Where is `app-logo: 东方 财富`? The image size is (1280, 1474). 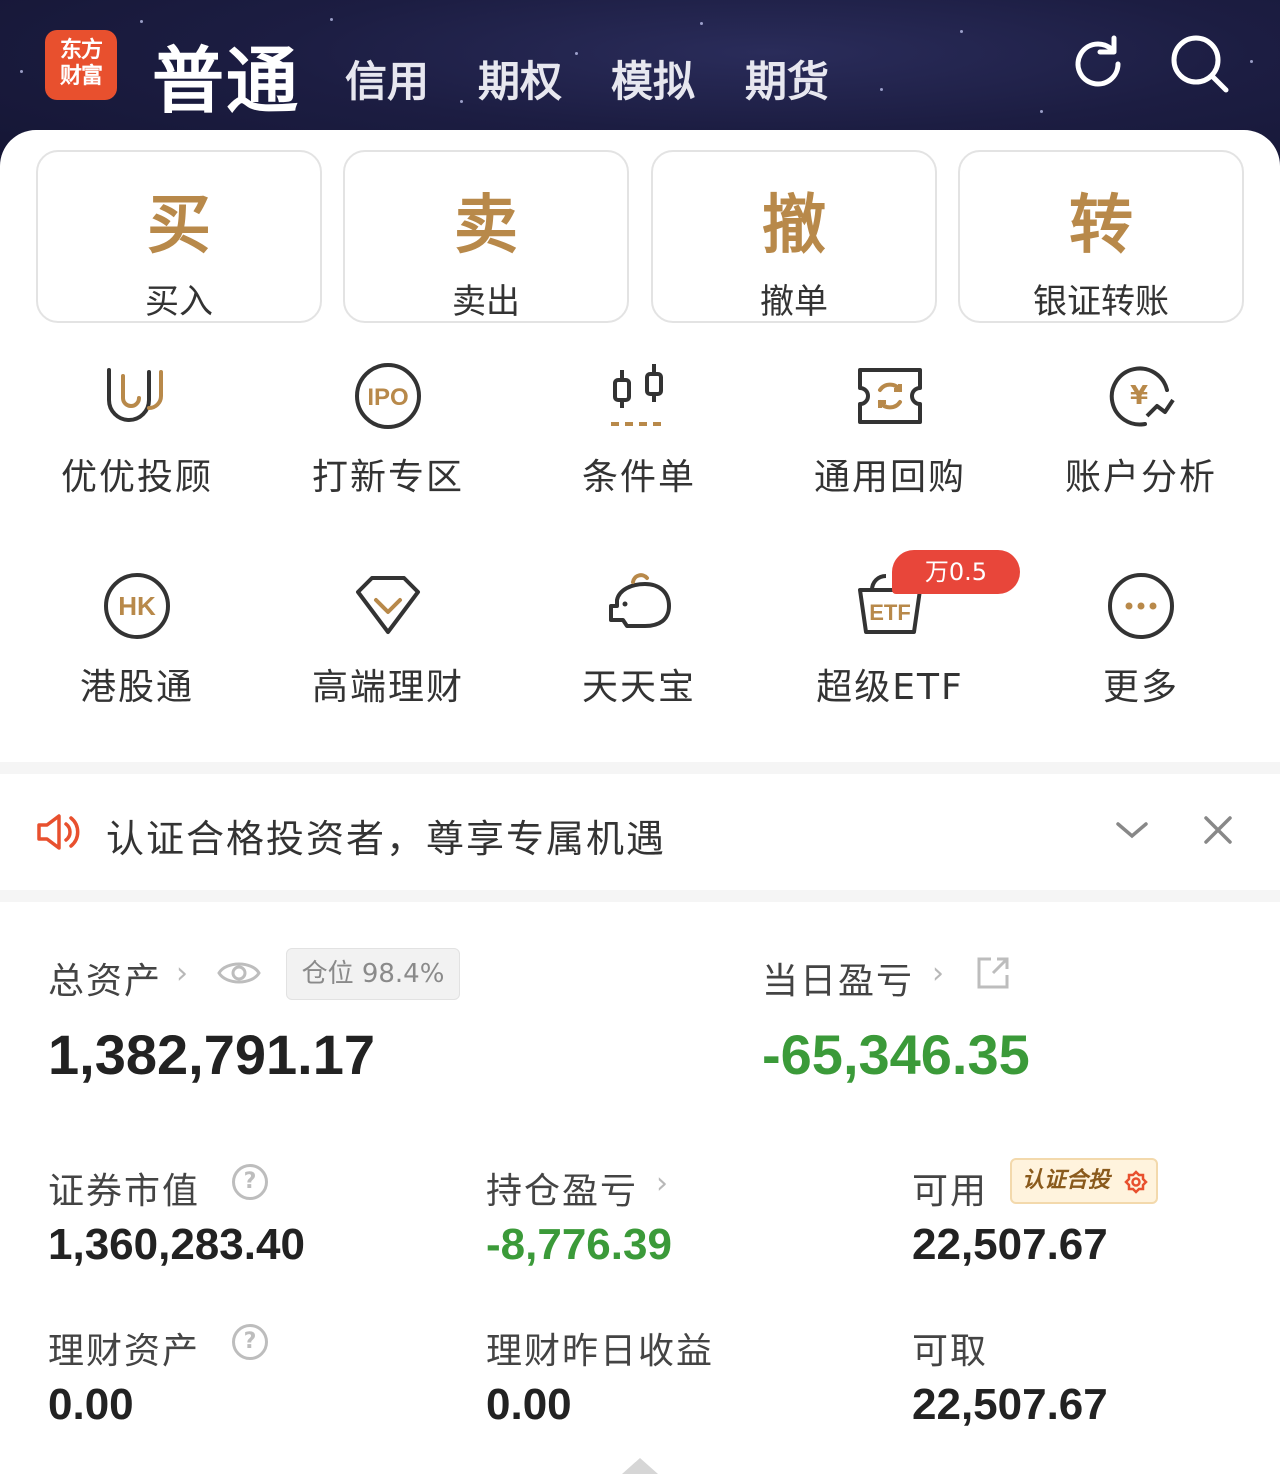 app-logo: 东方 财富 is located at coordinates (81, 65).